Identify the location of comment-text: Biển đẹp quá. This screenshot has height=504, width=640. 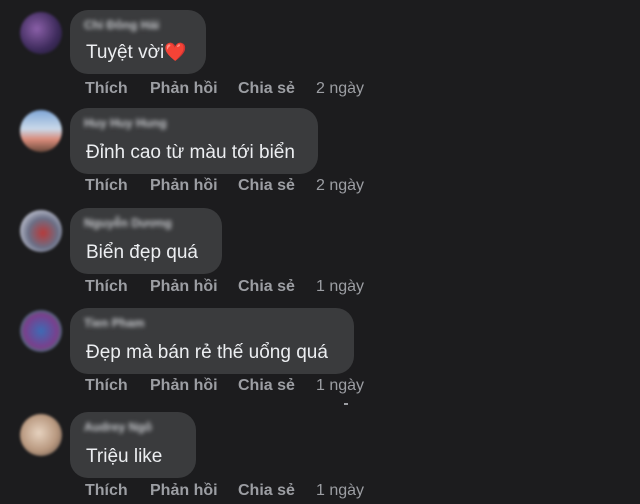
(142, 252).